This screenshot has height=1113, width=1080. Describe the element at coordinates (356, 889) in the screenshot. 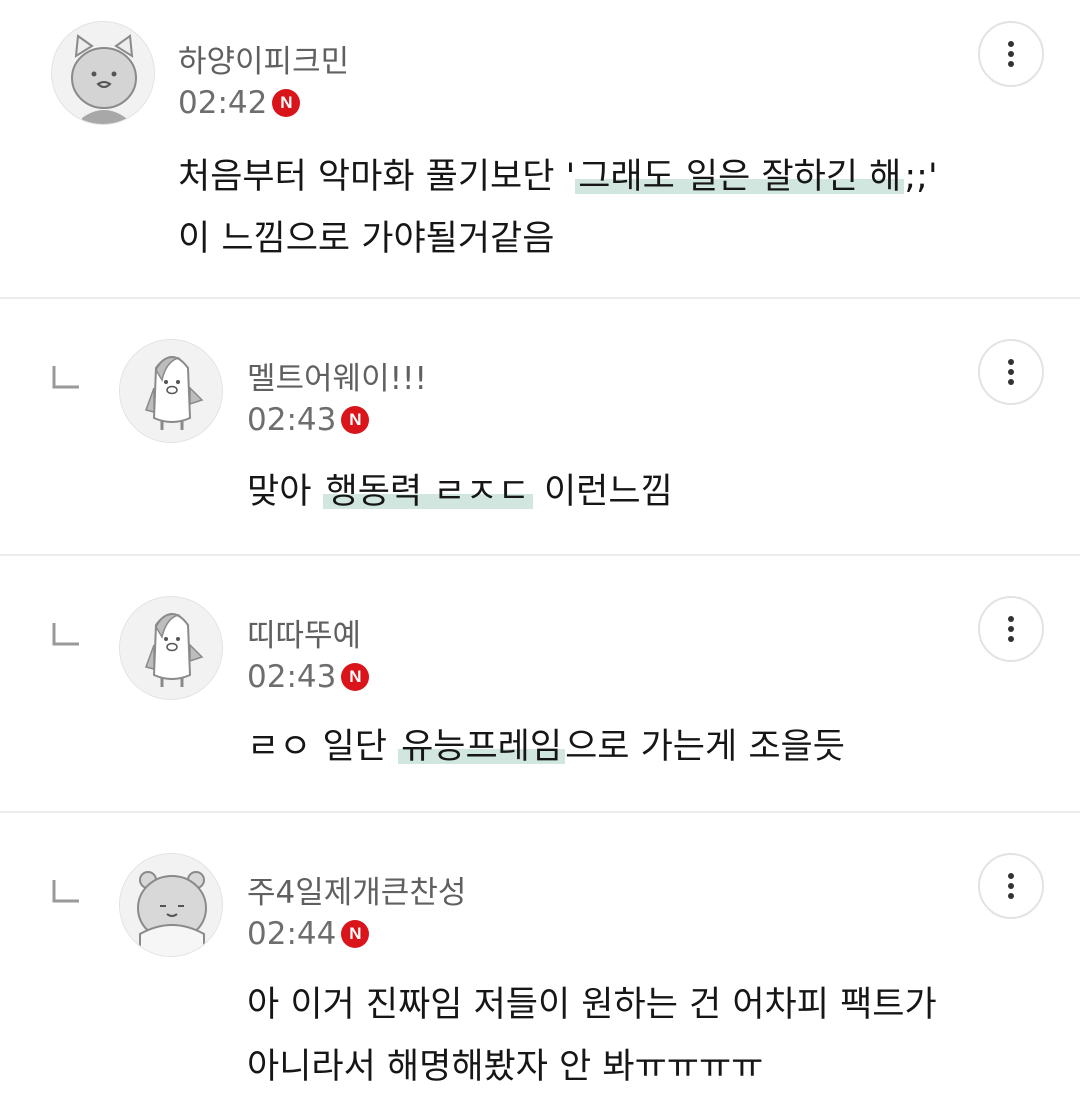

I see `comment-username: 주4일제개큰찬성` at that location.